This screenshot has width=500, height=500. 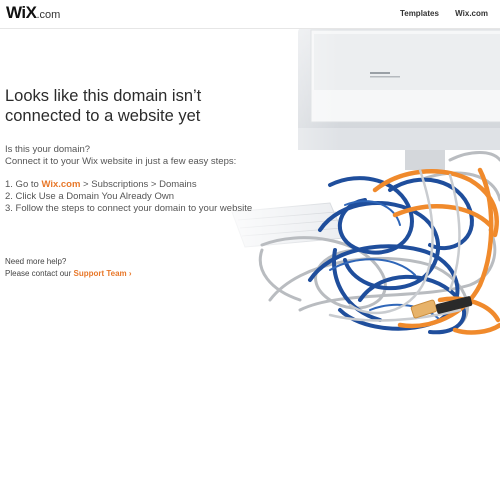 What do you see at coordinates (471, 13) in the screenshot?
I see `nav-wix-link: Wix.com` at bounding box center [471, 13].